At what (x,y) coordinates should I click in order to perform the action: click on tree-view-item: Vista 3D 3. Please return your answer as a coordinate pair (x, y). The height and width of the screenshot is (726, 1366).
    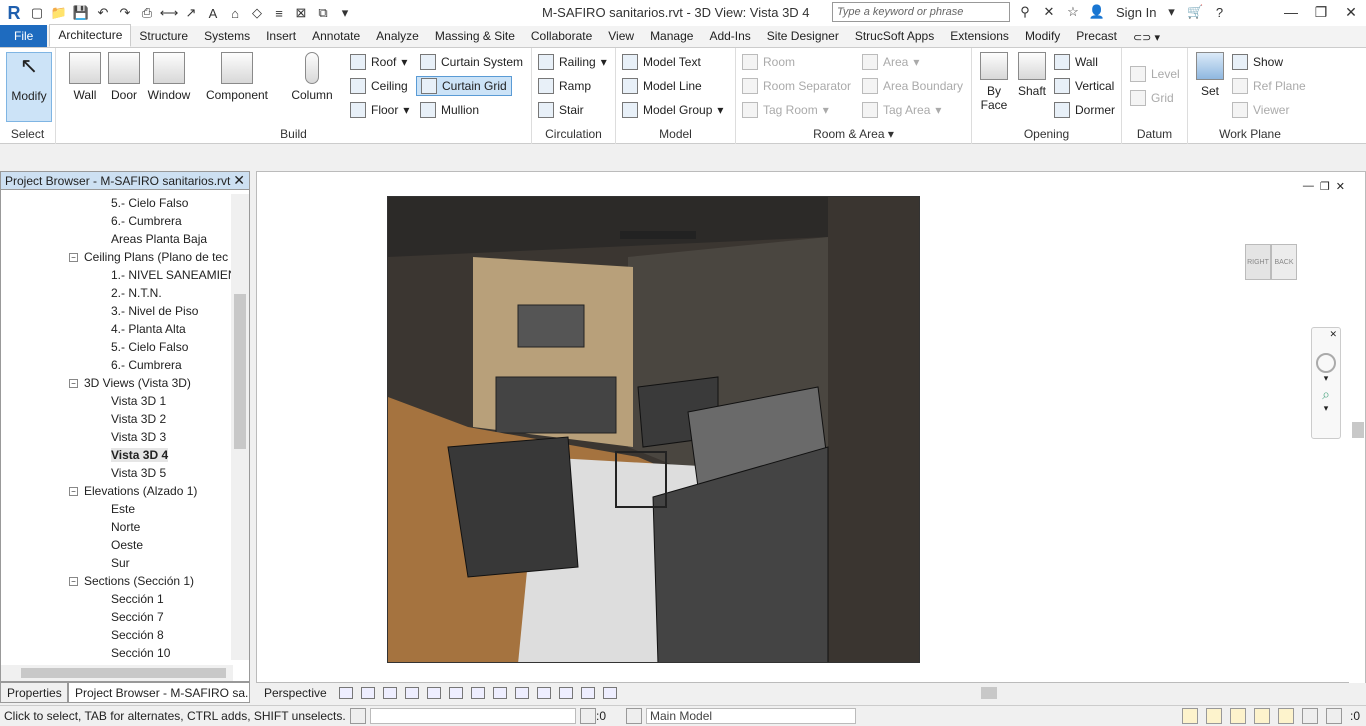
    Looking at the image, I should click on (116, 437).